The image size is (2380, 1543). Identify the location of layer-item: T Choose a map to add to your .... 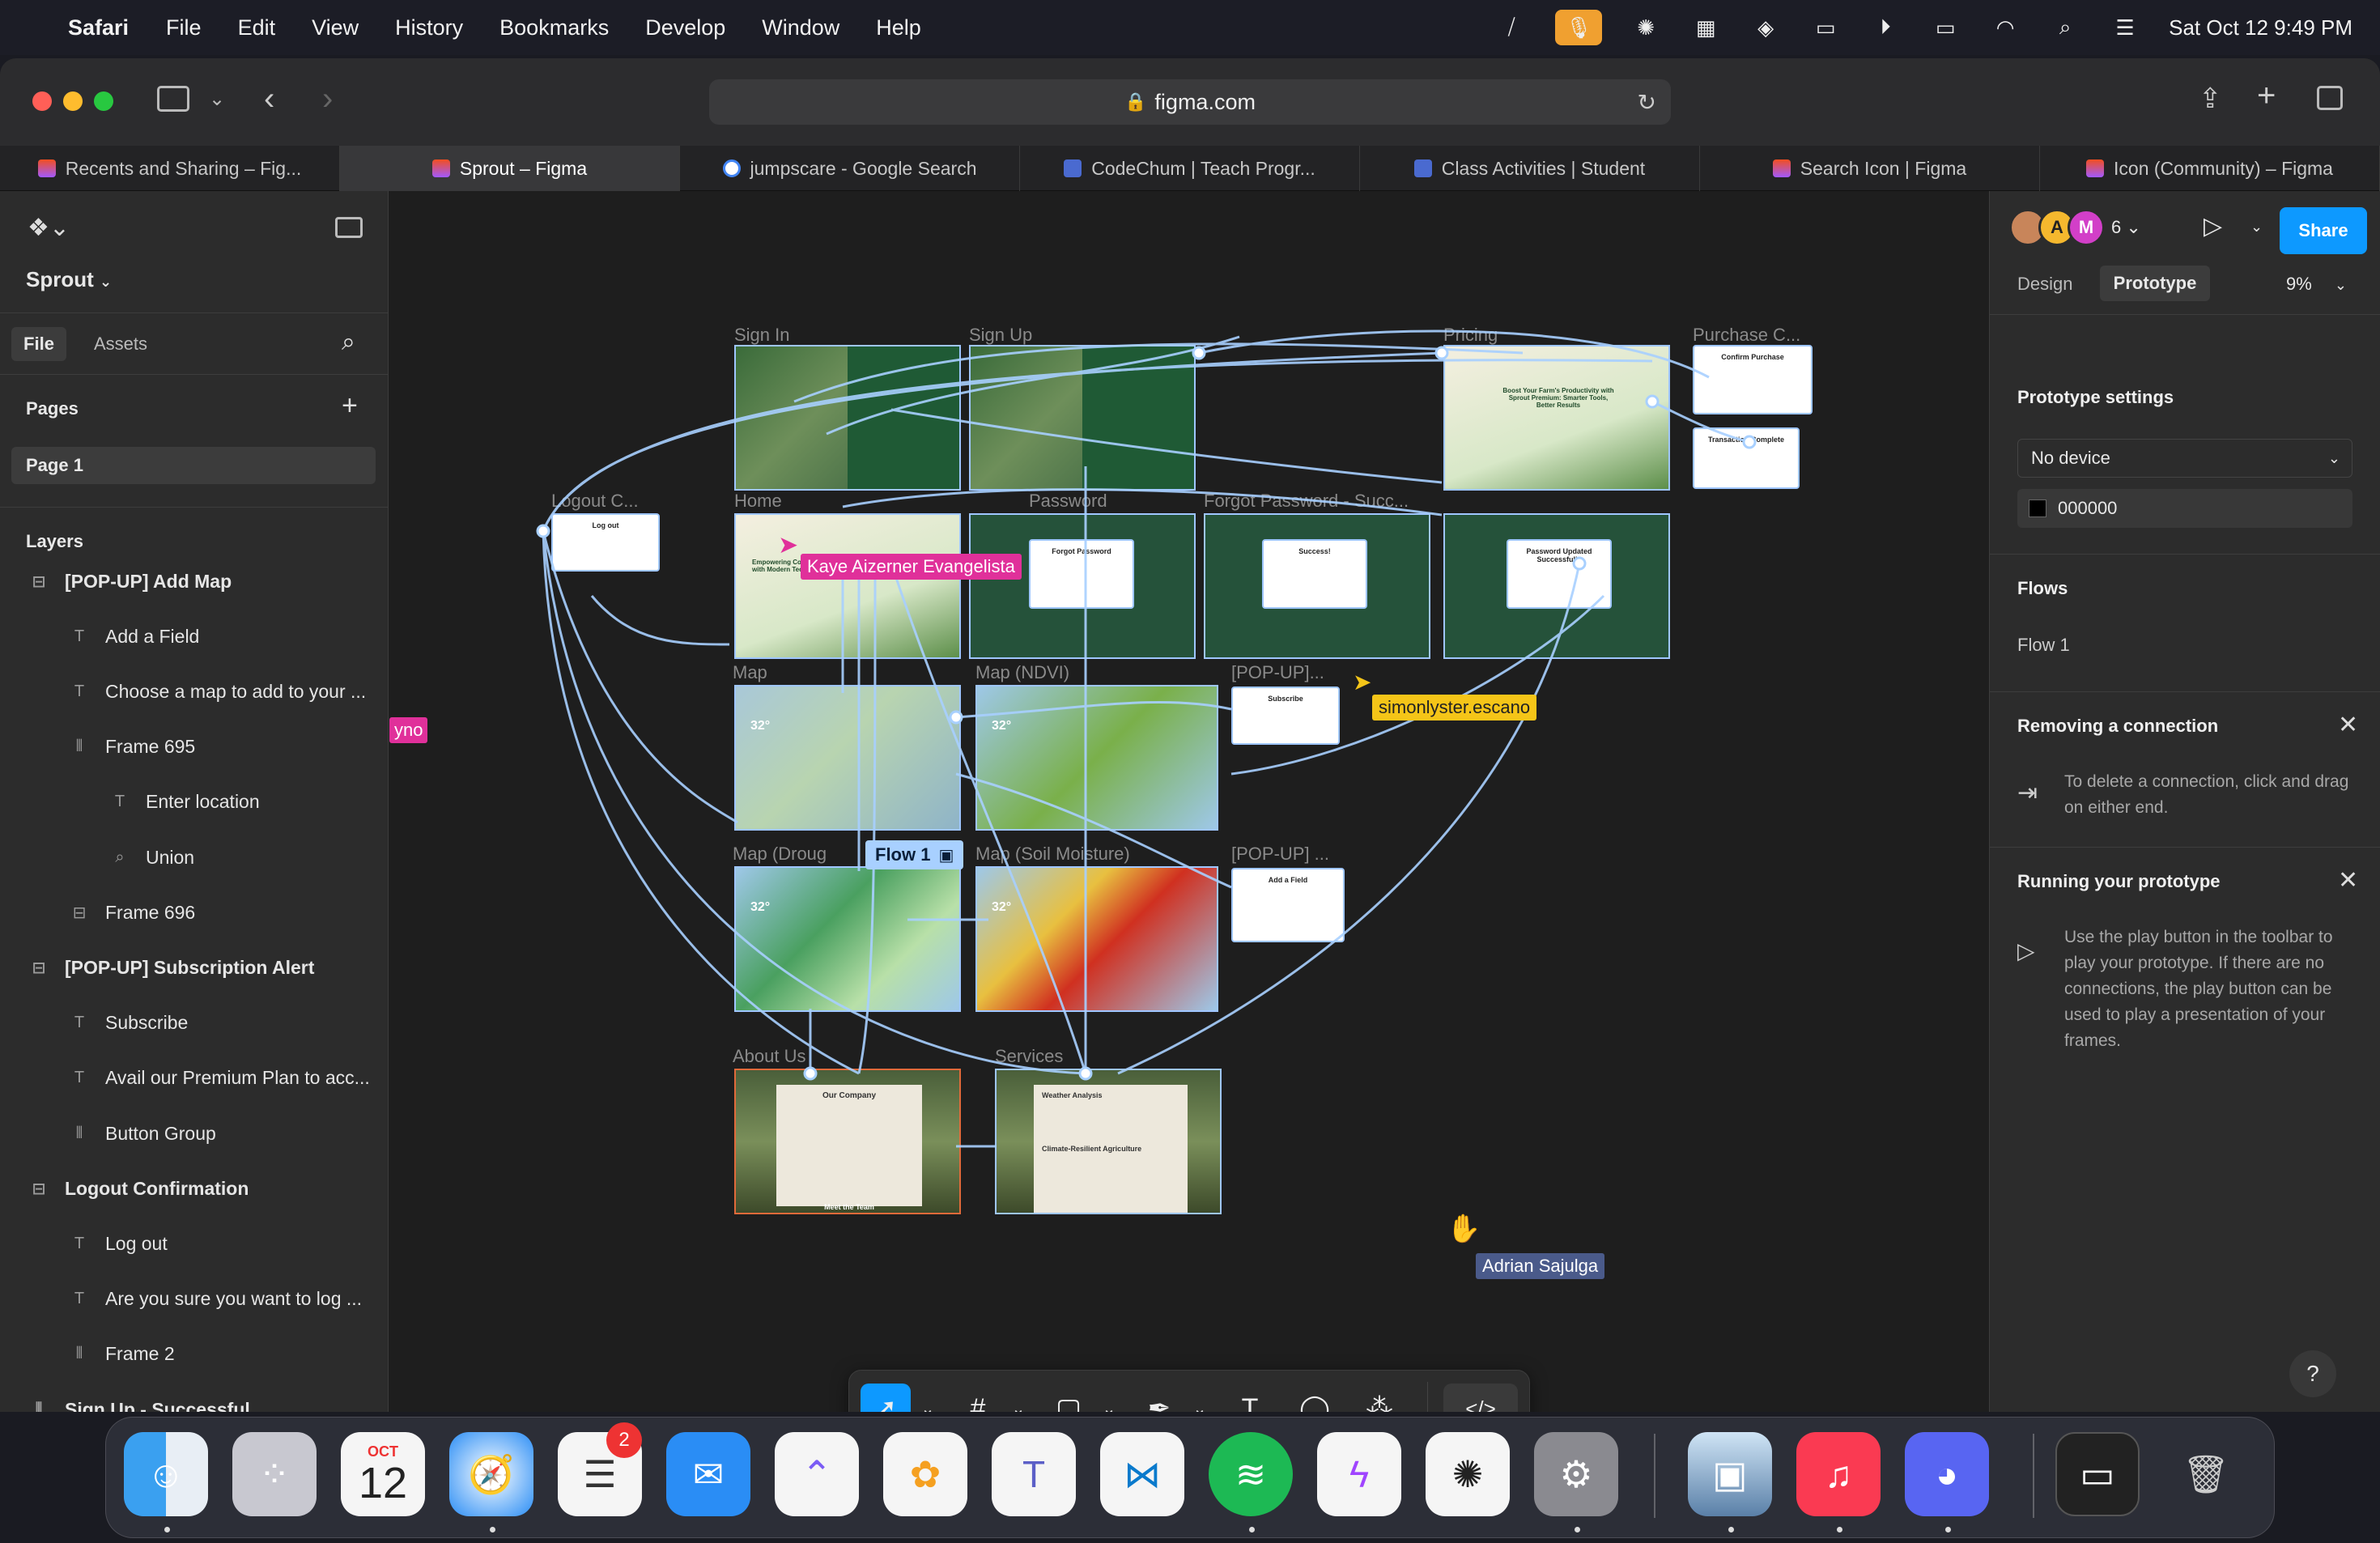
(195, 691).